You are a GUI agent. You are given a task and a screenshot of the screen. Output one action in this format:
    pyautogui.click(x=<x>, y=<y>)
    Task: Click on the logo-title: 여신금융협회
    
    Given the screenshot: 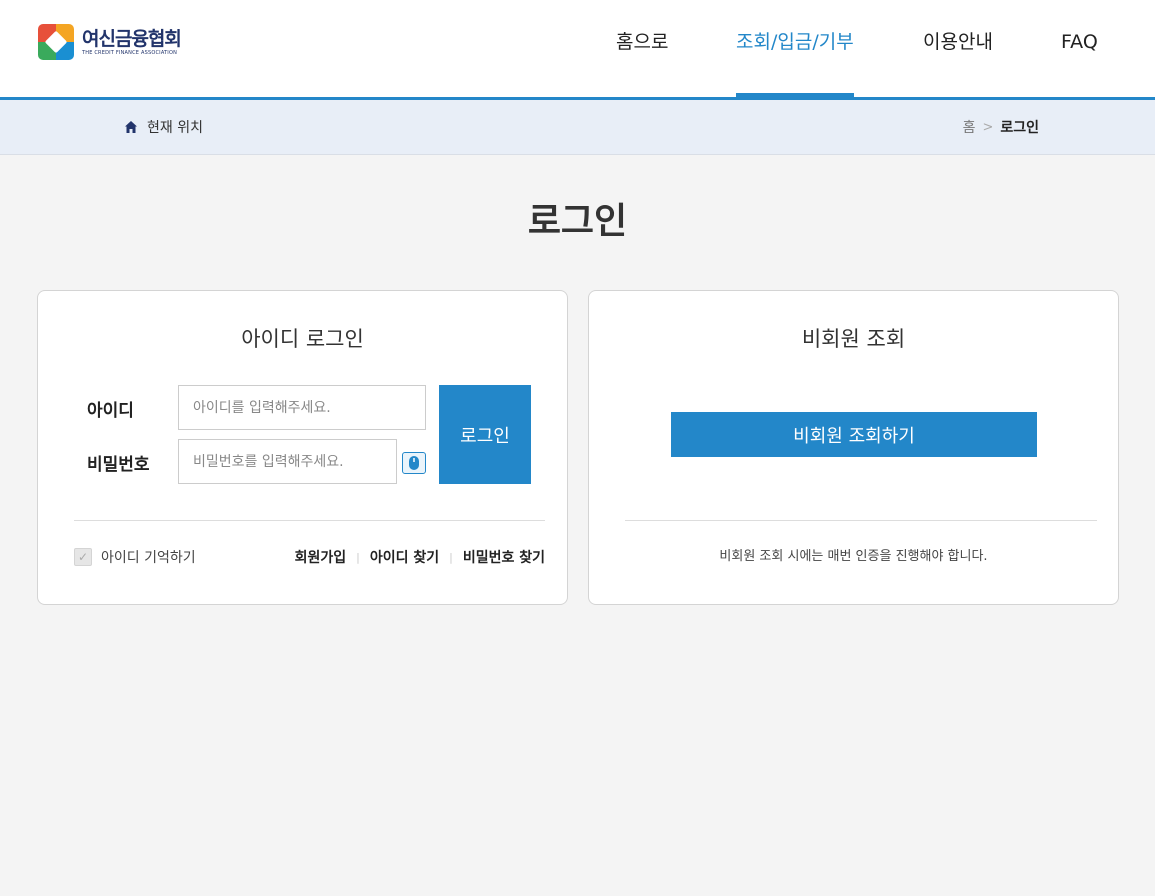 What is the action you would take?
    pyautogui.click(x=132, y=38)
    